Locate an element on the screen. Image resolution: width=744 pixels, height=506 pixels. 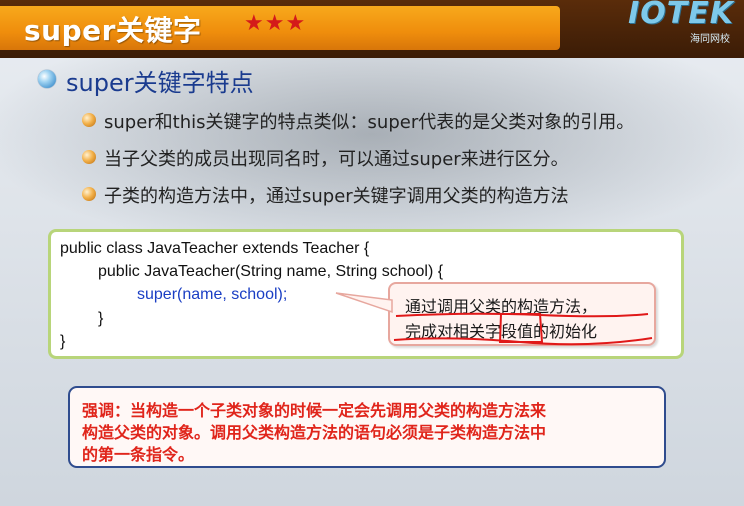
callout-pointer is located at coordinates (364, 303).